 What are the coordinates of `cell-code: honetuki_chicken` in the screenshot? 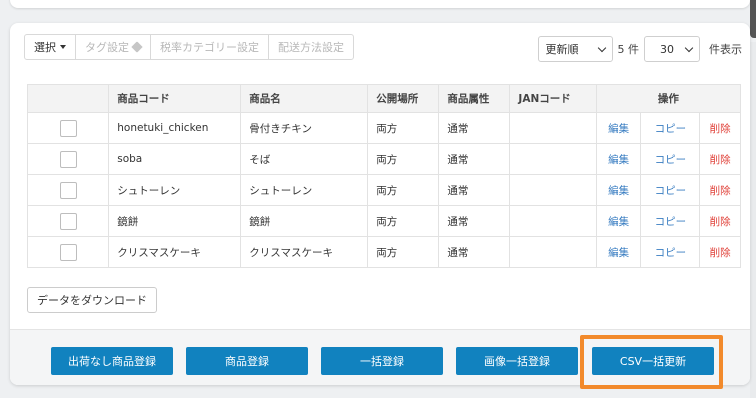 It's located at (175, 128).